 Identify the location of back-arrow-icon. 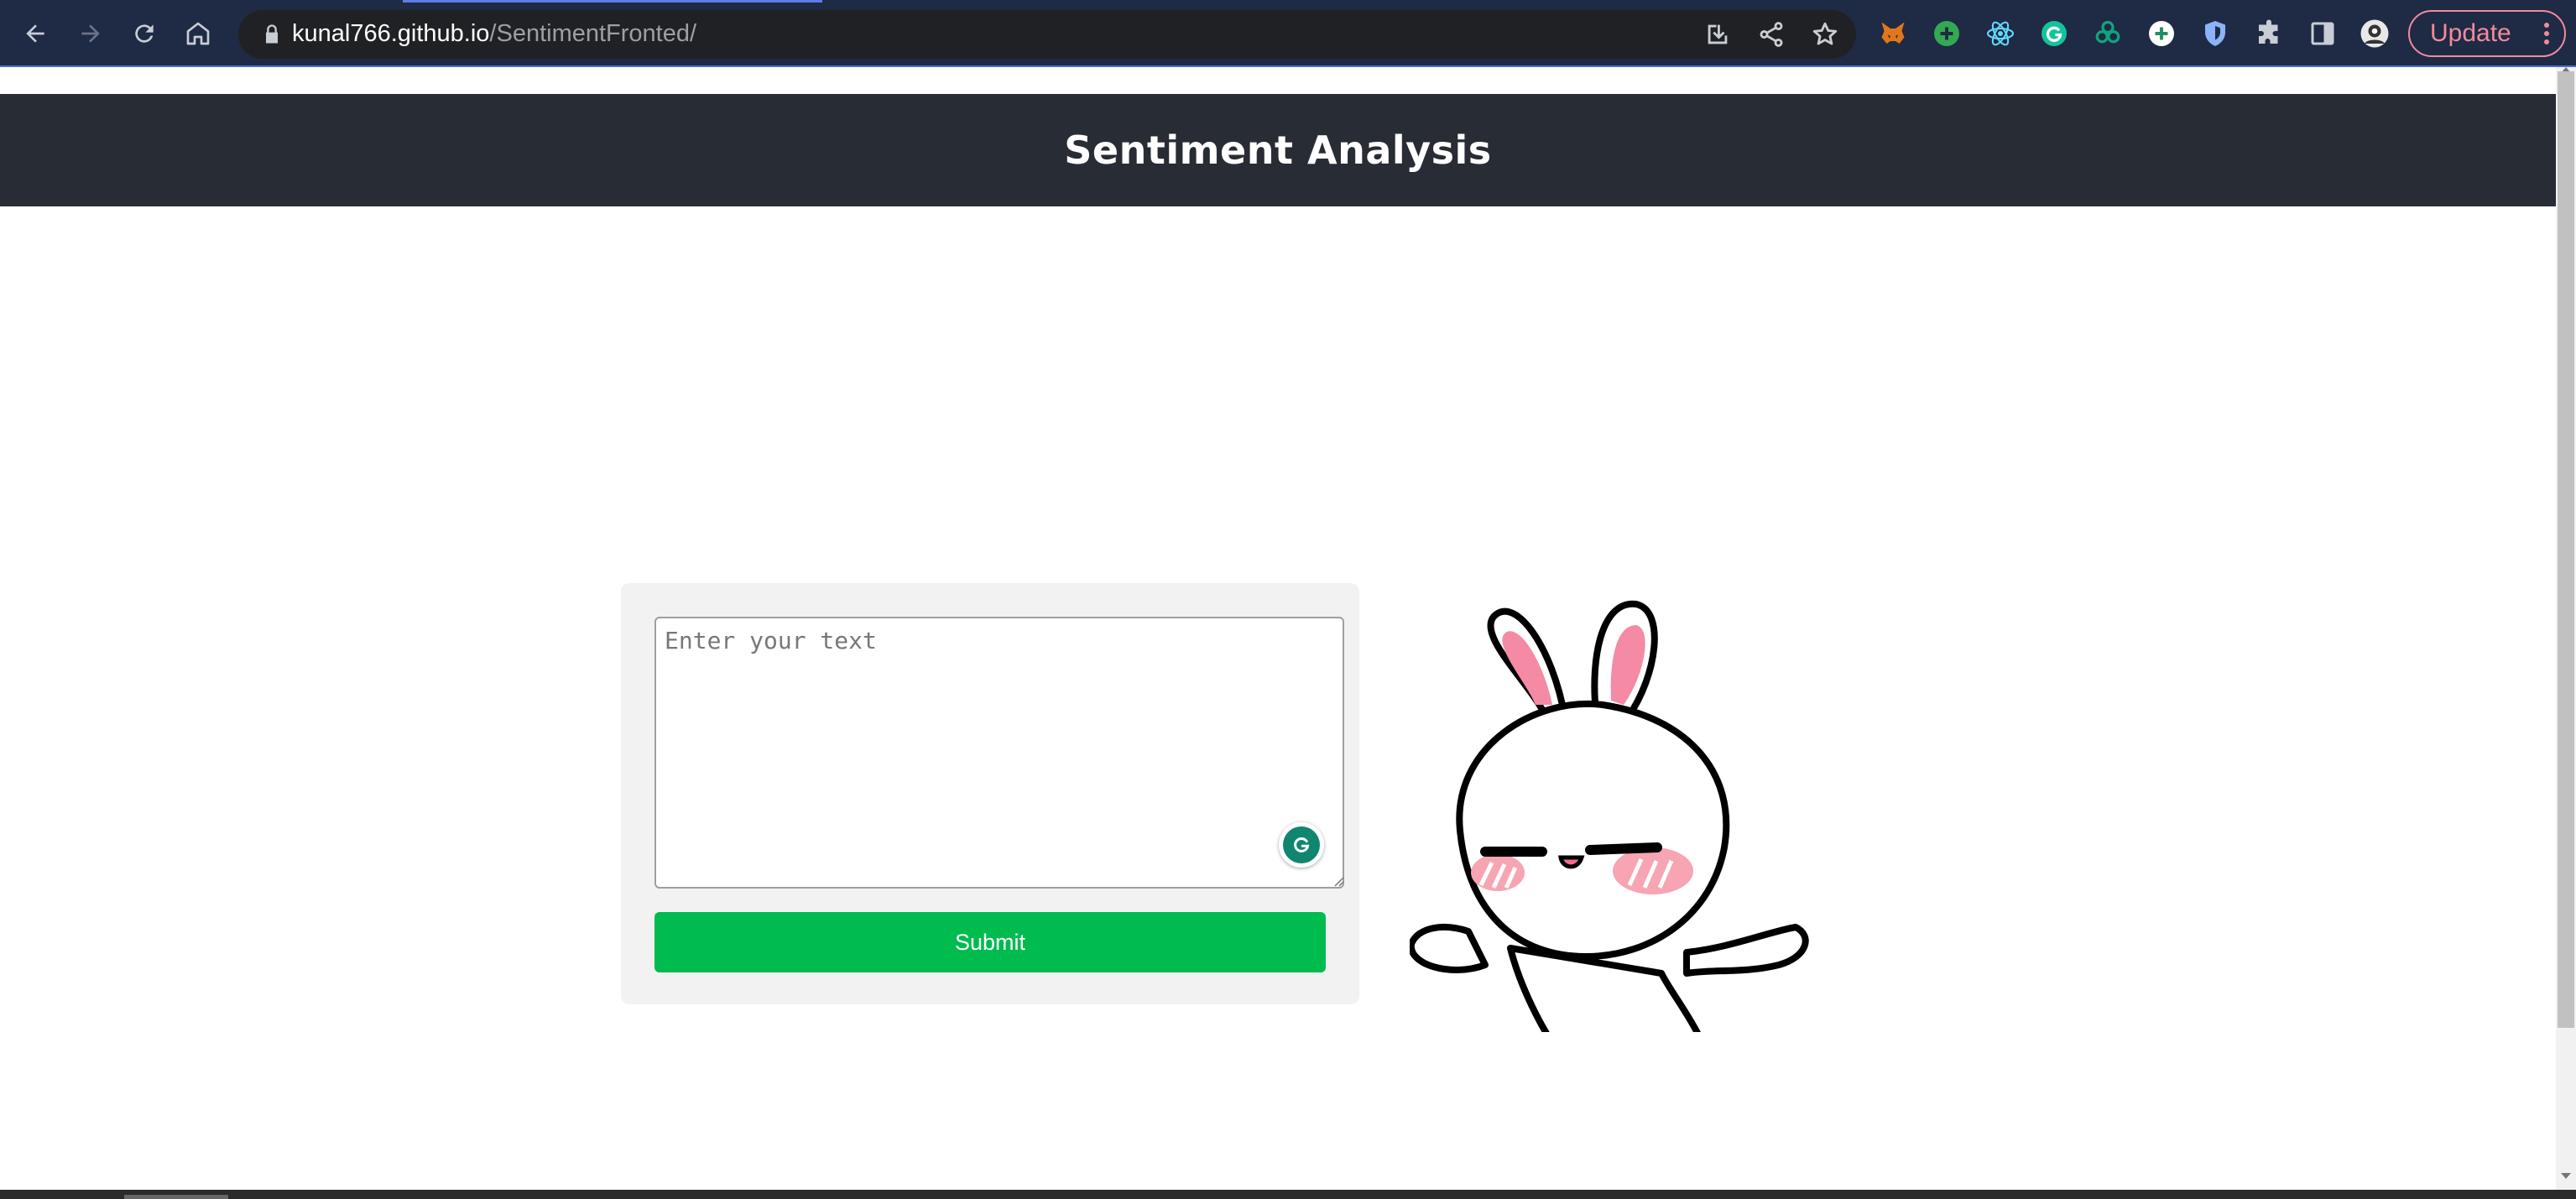
(35, 33).